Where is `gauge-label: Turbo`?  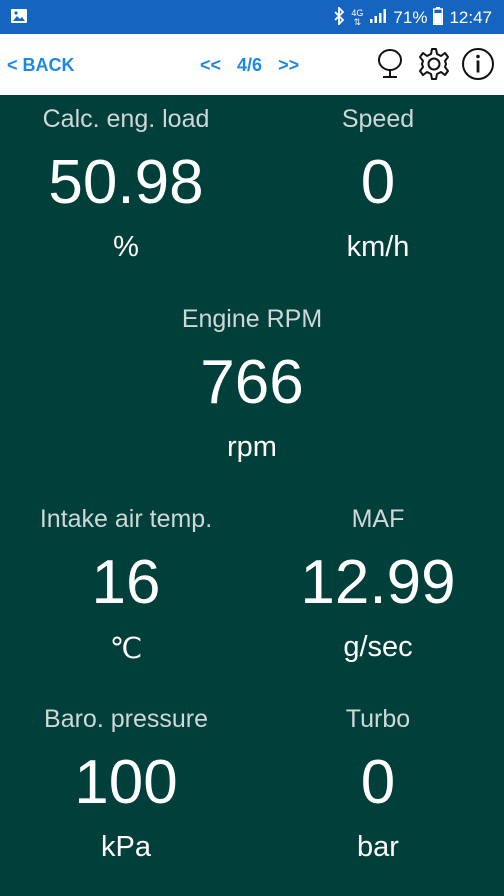
gauge-label: Turbo is located at coordinates (378, 719).